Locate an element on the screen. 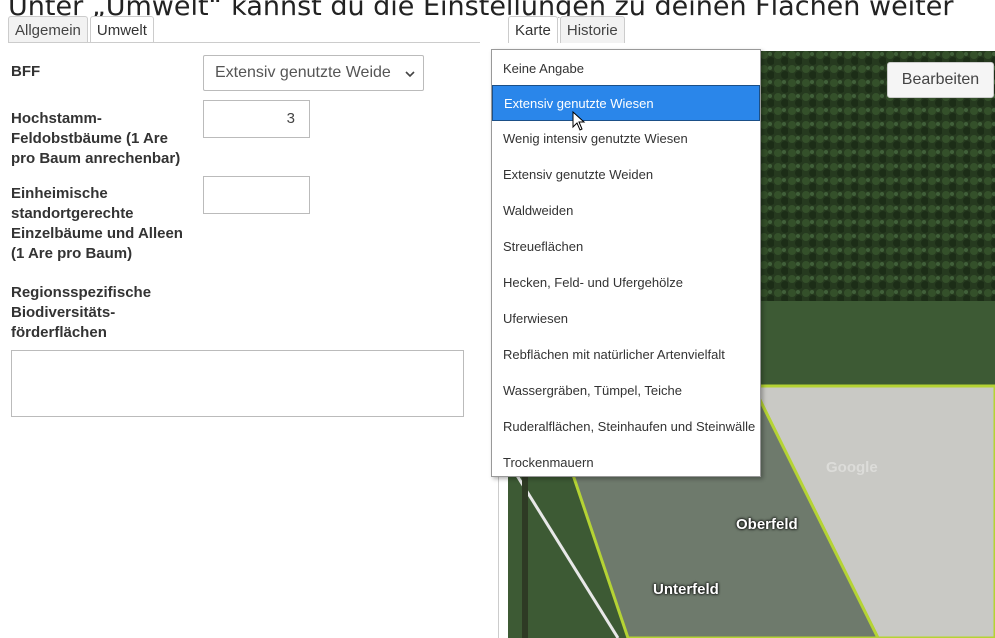 The height and width of the screenshot is (638, 995). tab-historie: Historie is located at coordinates (592, 29).